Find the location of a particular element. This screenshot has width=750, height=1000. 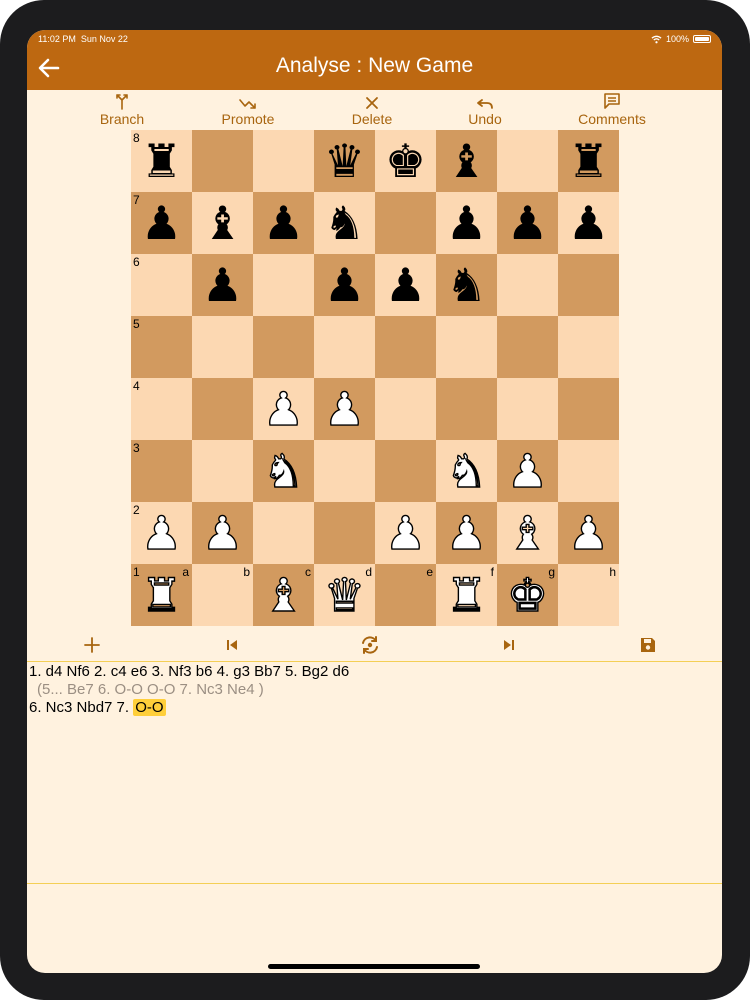

square-b4 is located at coordinates (222, 409).